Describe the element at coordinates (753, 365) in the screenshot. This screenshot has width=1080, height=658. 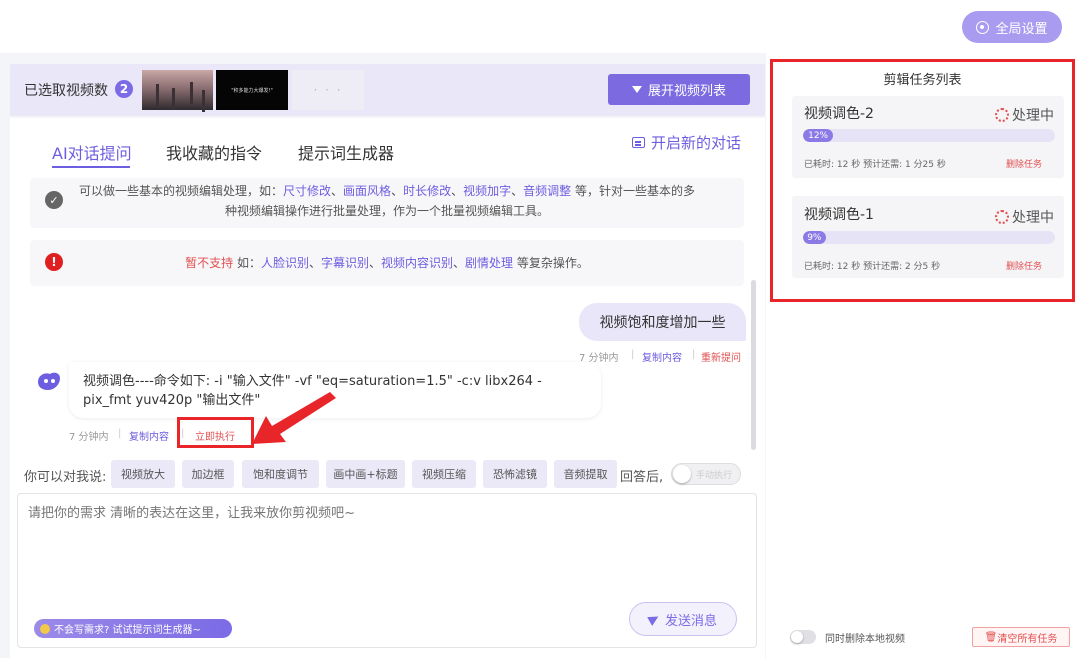
I see `chat-scrollbar` at that location.